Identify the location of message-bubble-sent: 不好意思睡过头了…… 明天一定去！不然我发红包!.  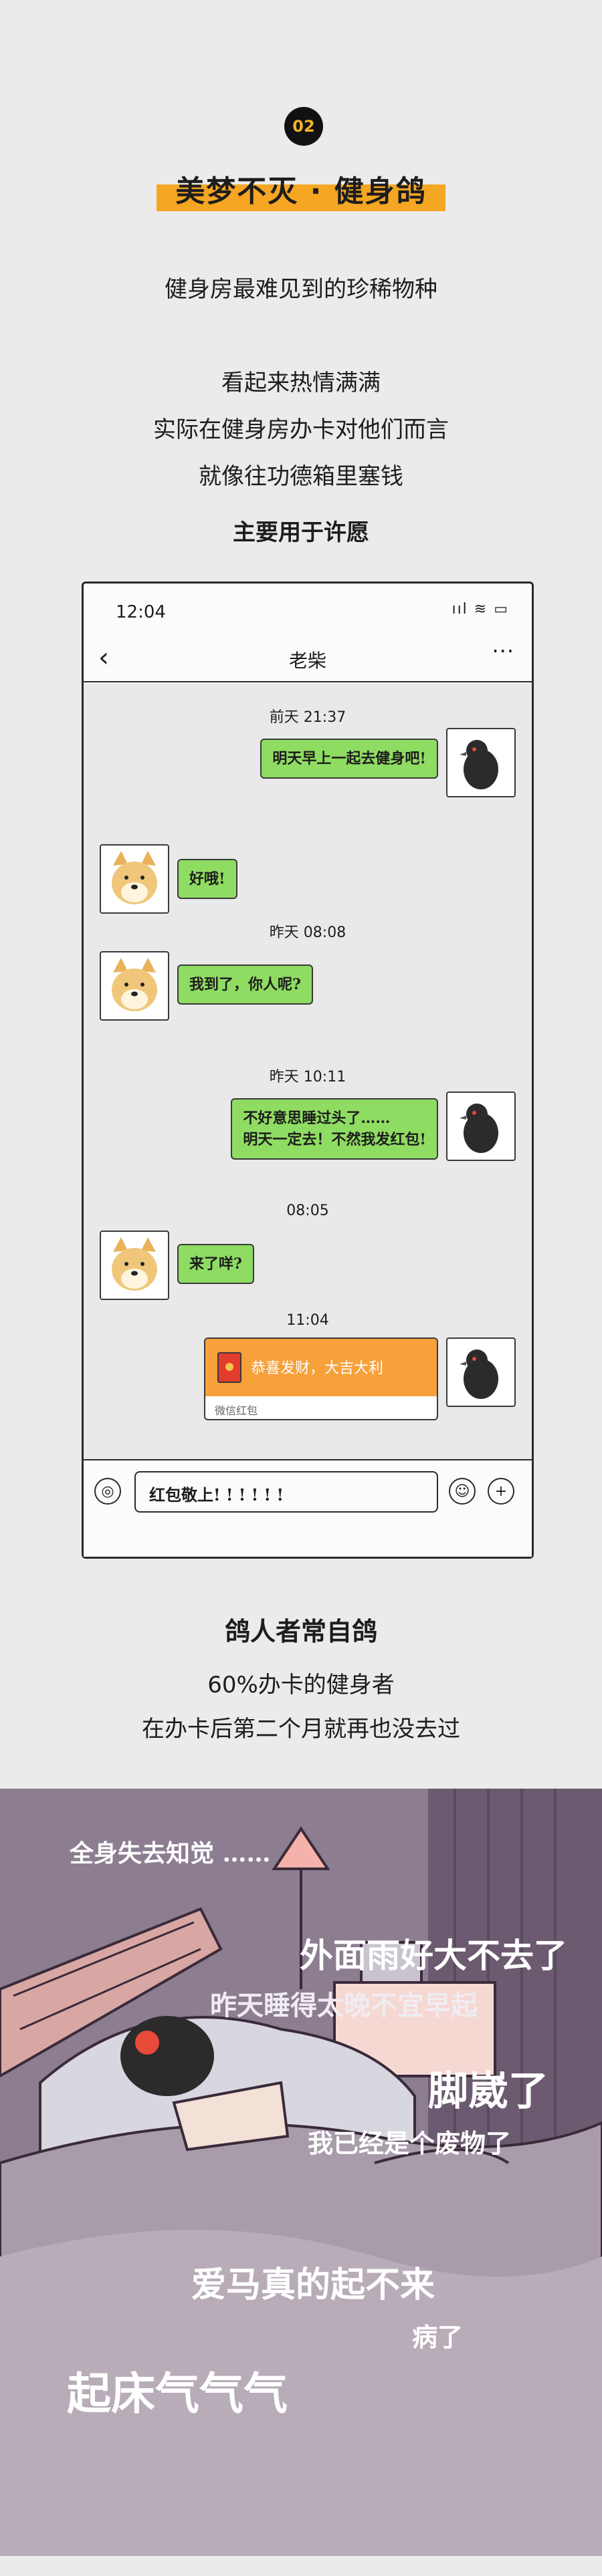
(334, 1129).